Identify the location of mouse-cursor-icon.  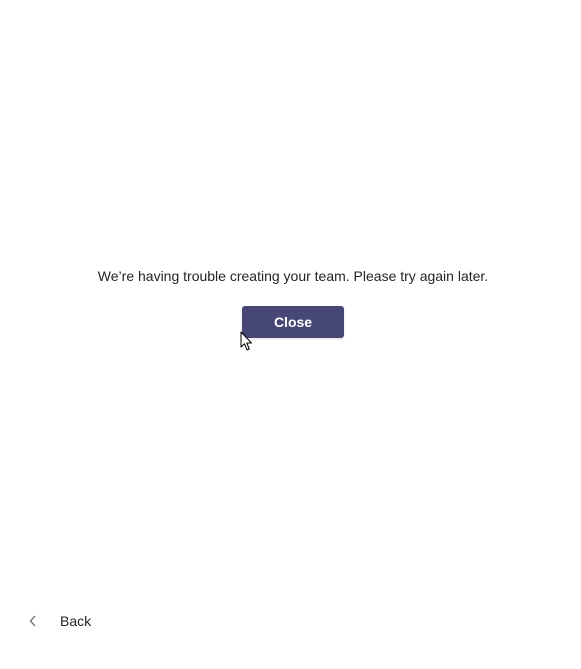
(247, 341).